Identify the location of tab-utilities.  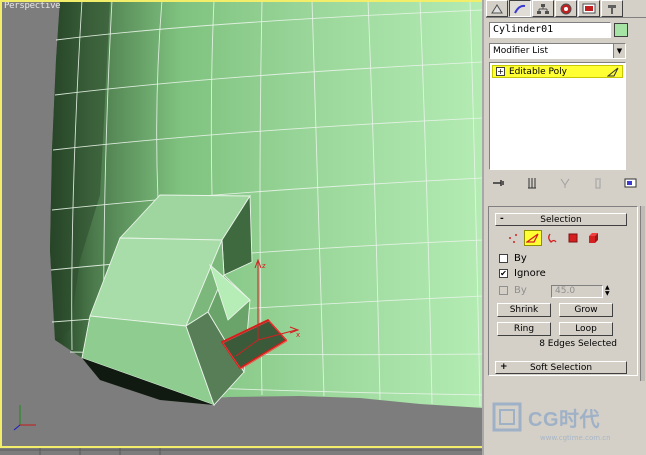
(612, 8).